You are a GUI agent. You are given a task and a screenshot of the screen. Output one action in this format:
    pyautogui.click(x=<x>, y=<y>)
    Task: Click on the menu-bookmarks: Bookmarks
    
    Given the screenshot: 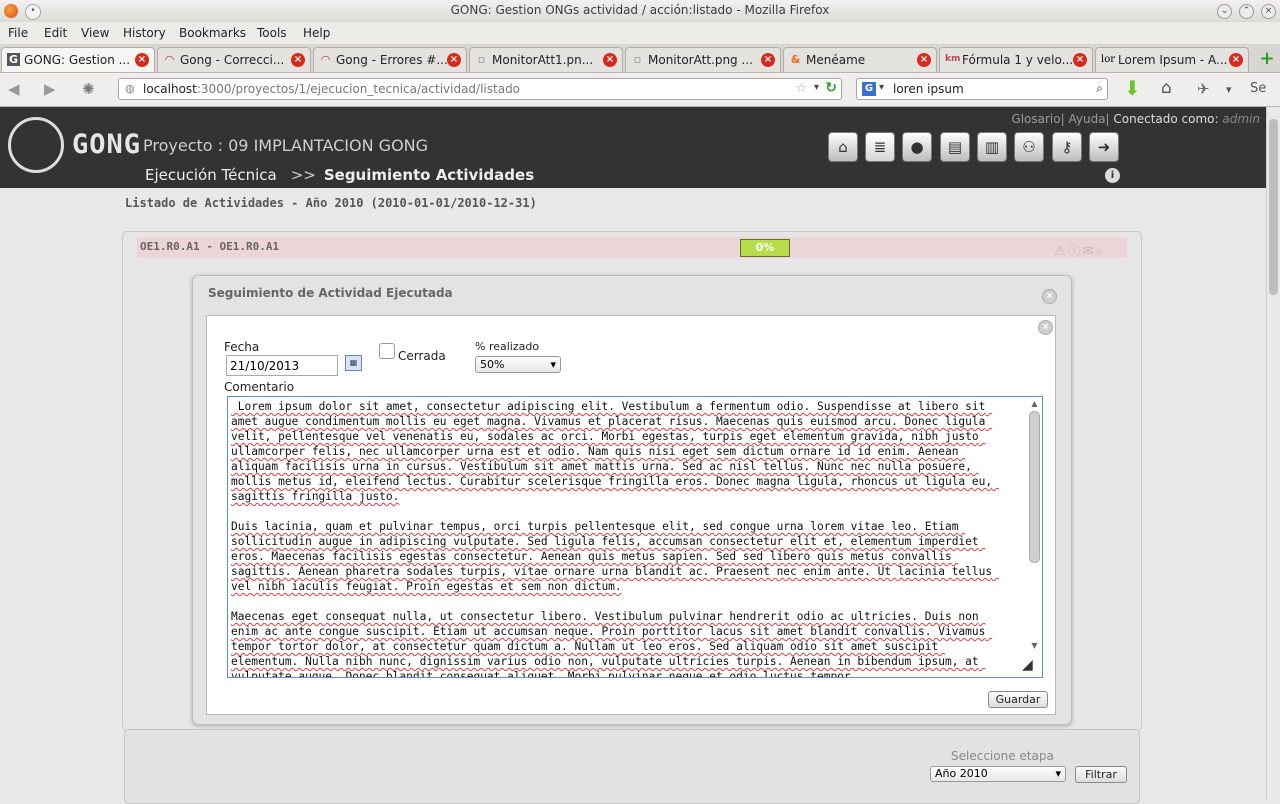 What is the action you would take?
    pyautogui.click(x=212, y=33)
    